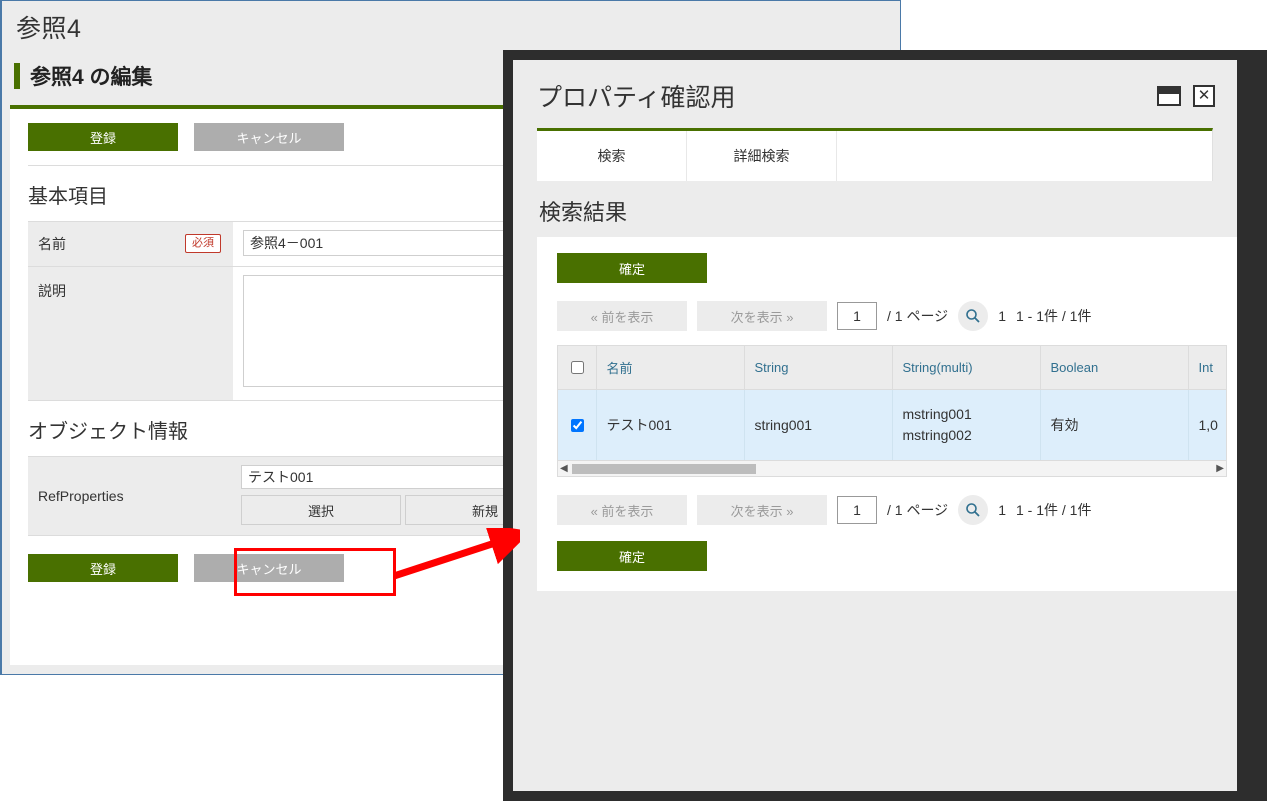 The width and height of the screenshot is (1267, 801). I want to click on next-page-button-bottom: 次を表示 », so click(762, 510).